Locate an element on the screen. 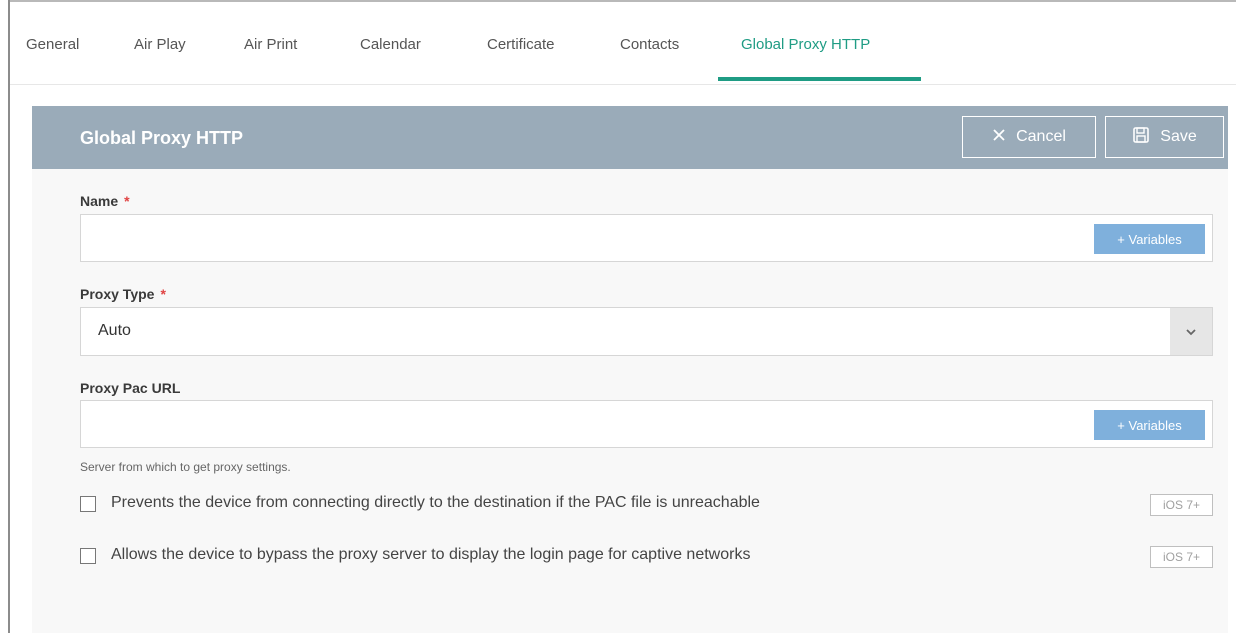  proxy-pac-url-variables-button: + Variables is located at coordinates (1149, 425).